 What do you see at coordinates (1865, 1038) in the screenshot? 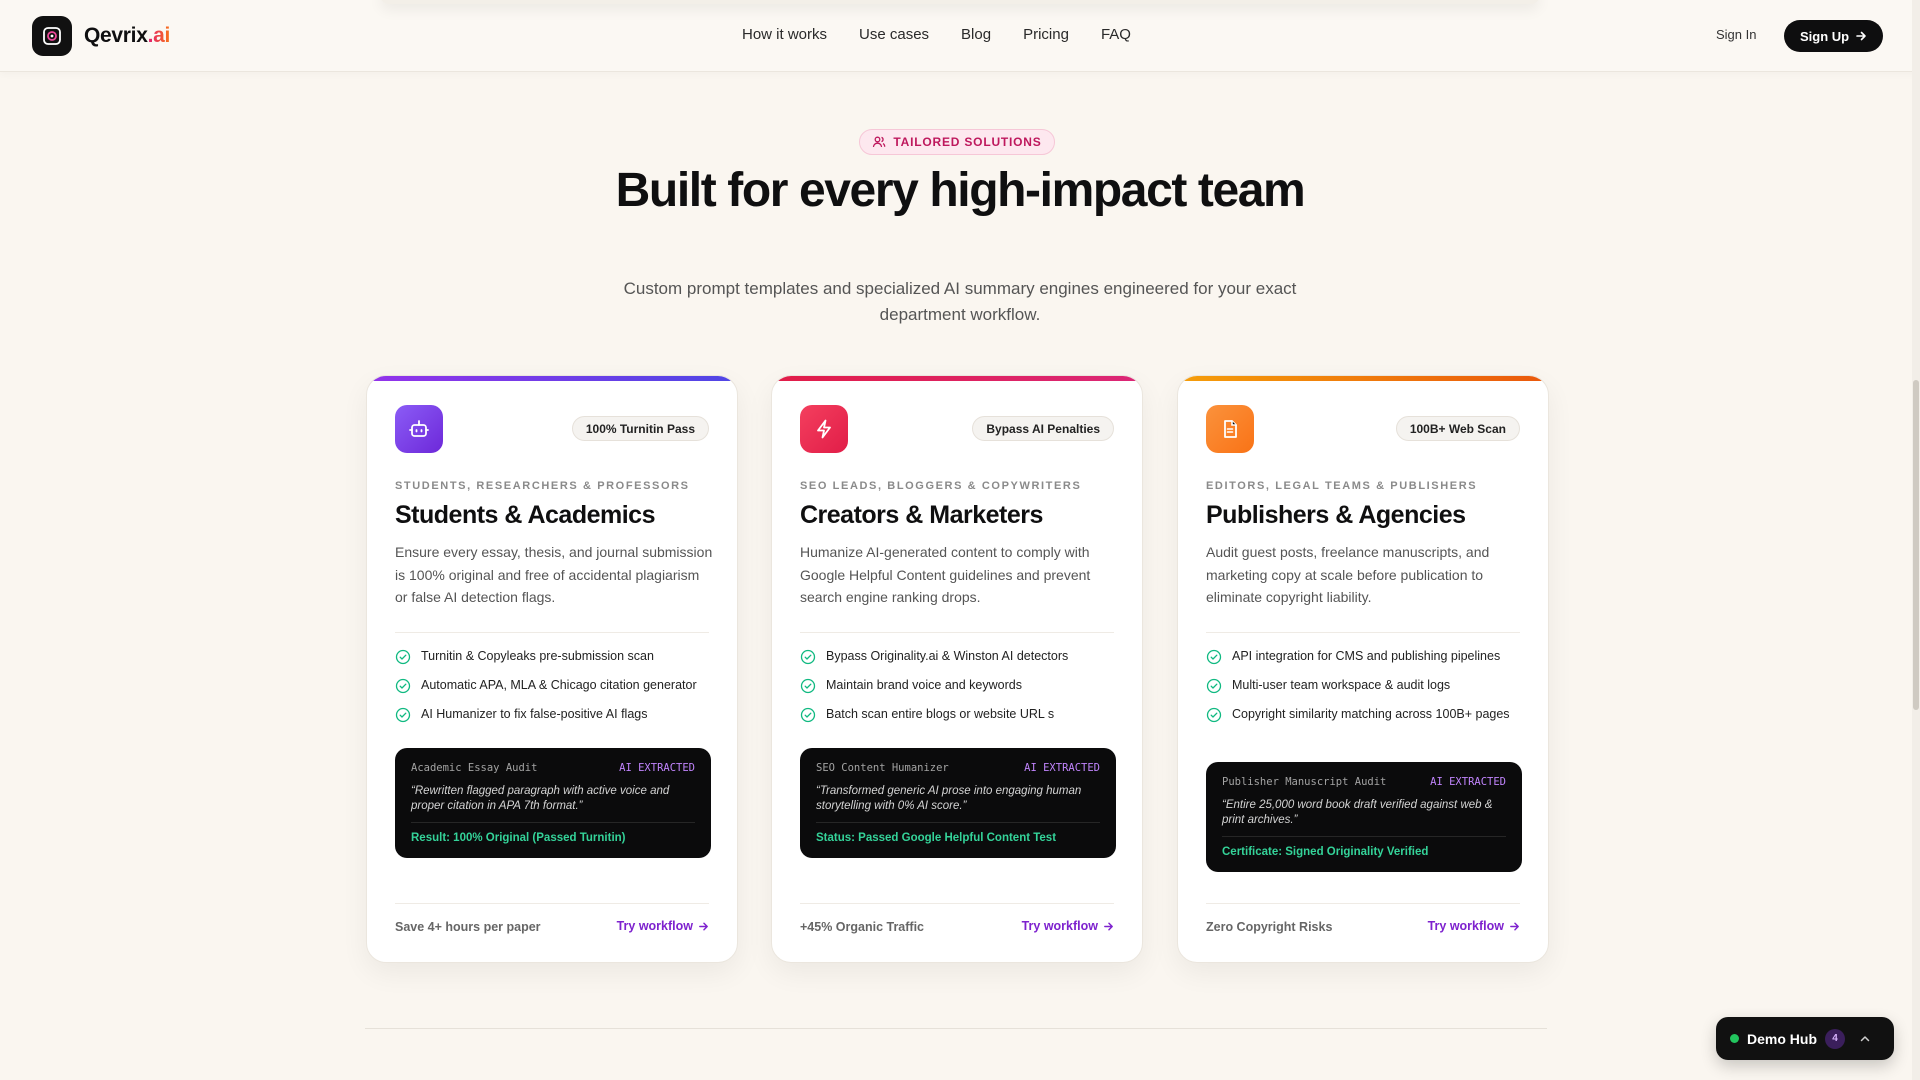
I see `chevron-up-icon` at bounding box center [1865, 1038].